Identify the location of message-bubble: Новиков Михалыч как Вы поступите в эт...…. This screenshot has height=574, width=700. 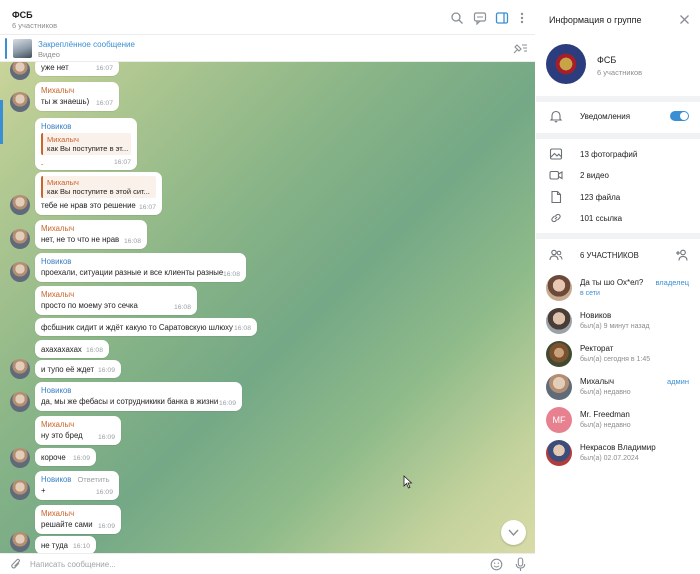
(86, 144).